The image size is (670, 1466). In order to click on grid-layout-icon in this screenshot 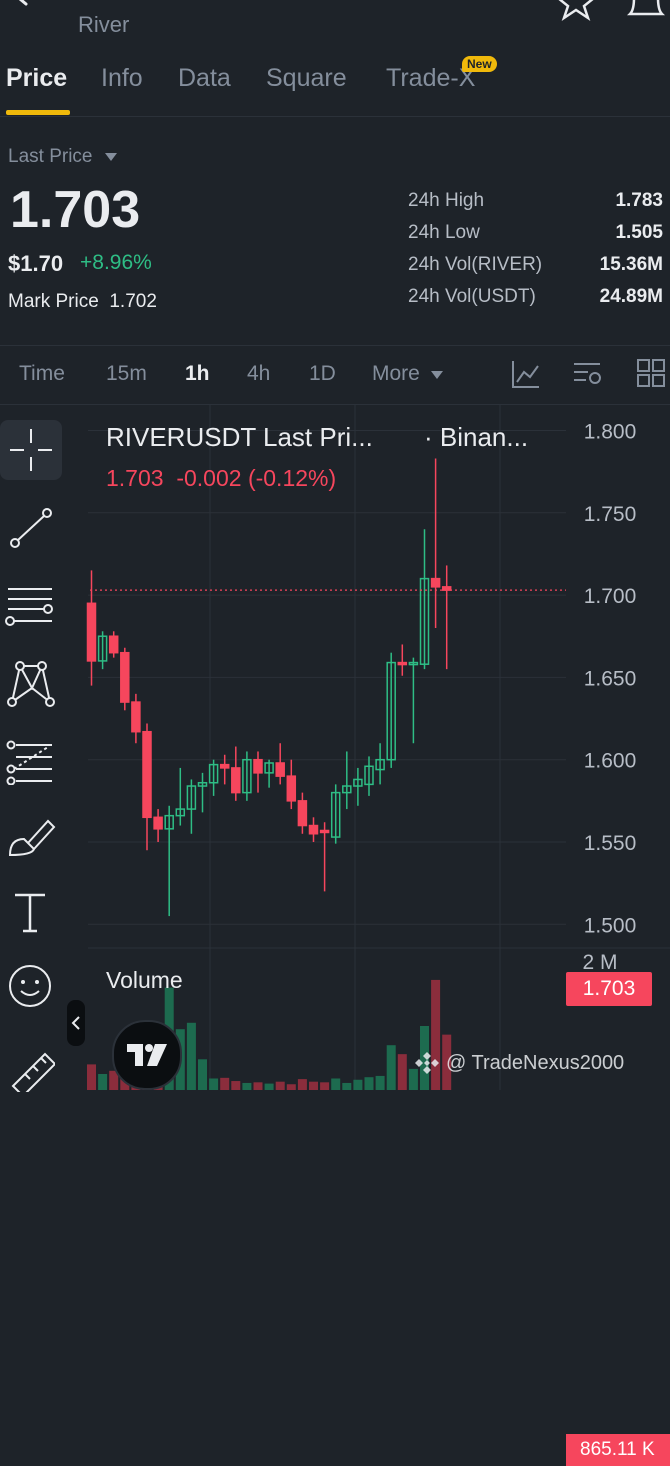, I will do `click(651, 373)`.